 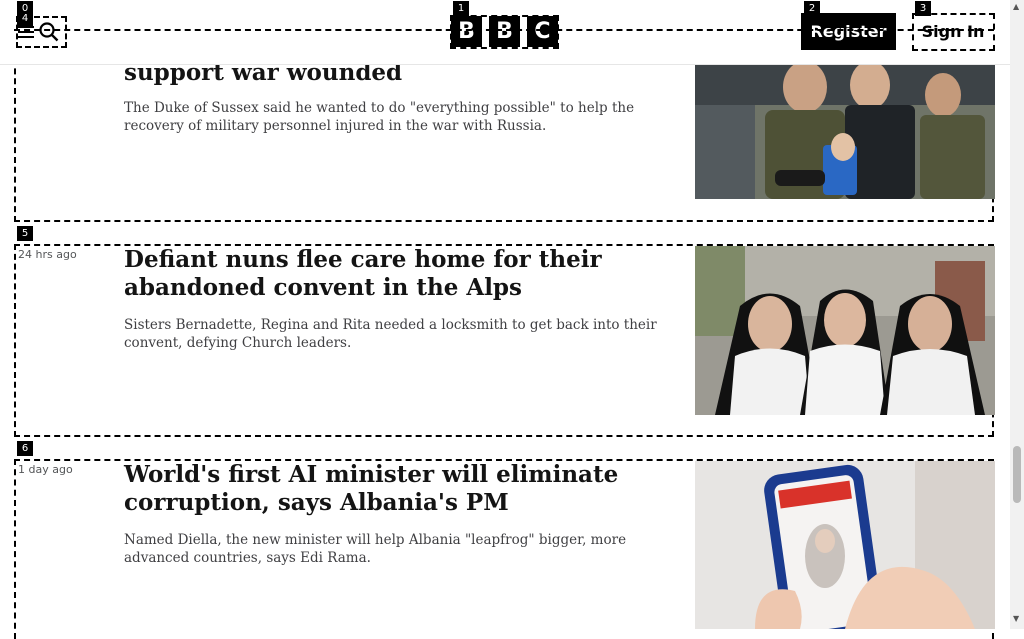 I want to click on element-tag-5: 5, so click(x=25, y=233).